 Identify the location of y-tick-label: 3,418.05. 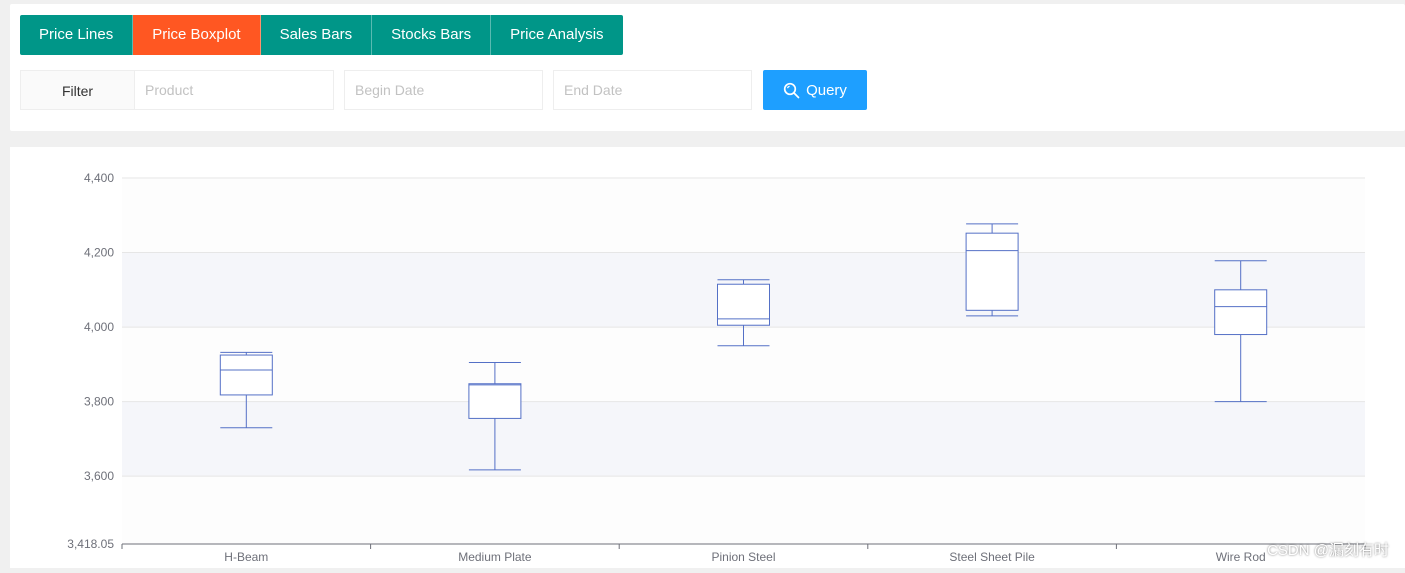
(90, 544).